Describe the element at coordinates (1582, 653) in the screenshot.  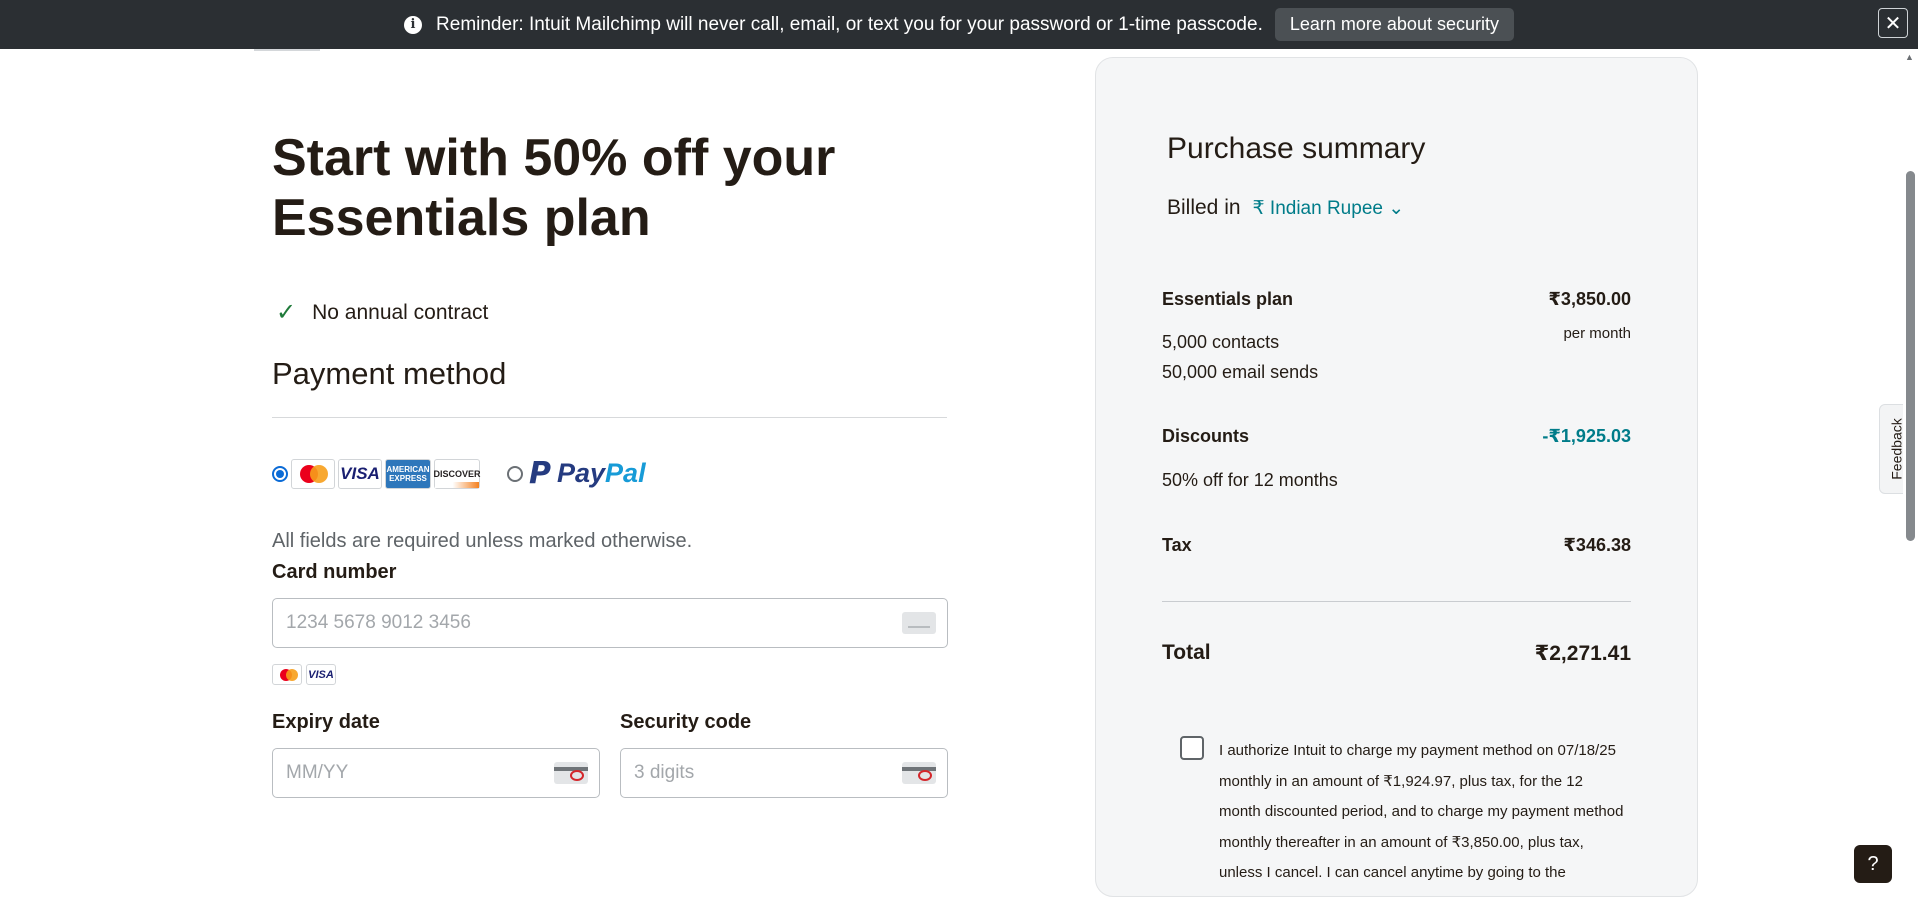
I see `total-value: ₹2,271.41` at that location.